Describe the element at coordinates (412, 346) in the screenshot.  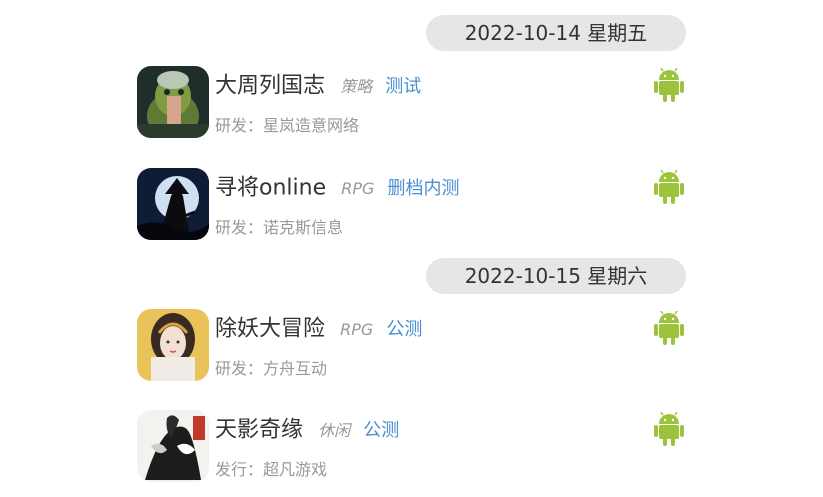
I see `game-list-item: 除妖大冒险 RPG 公测 研发：方舟互动` at that location.